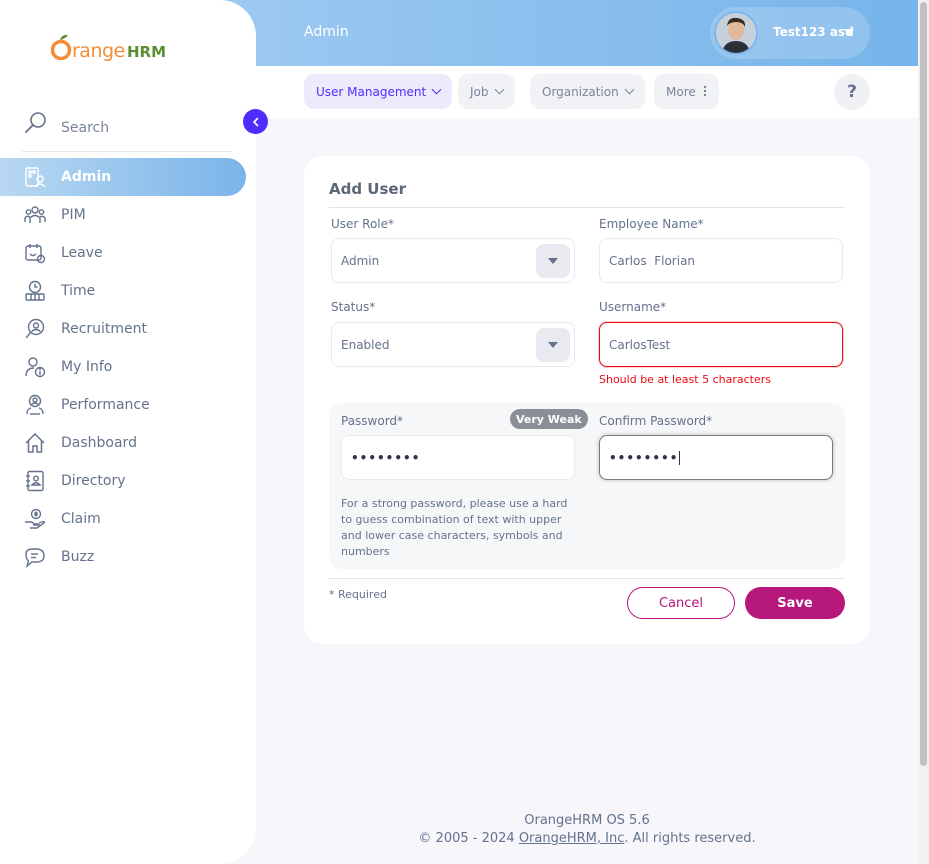 The width and height of the screenshot is (929, 864). I want to click on my-info-icon, so click(35, 367).